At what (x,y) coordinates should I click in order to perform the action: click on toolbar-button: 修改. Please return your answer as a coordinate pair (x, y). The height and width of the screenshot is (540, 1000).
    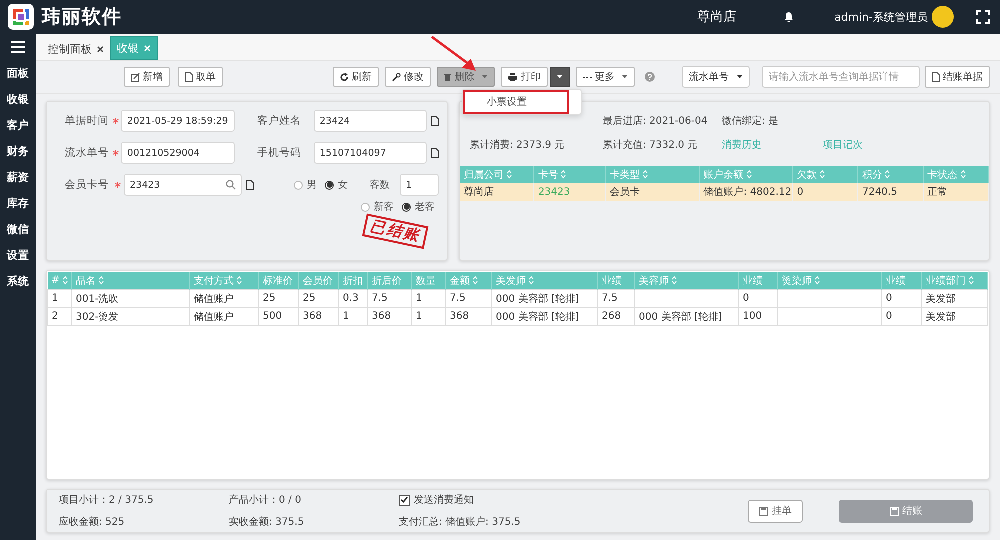
    Looking at the image, I should click on (408, 77).